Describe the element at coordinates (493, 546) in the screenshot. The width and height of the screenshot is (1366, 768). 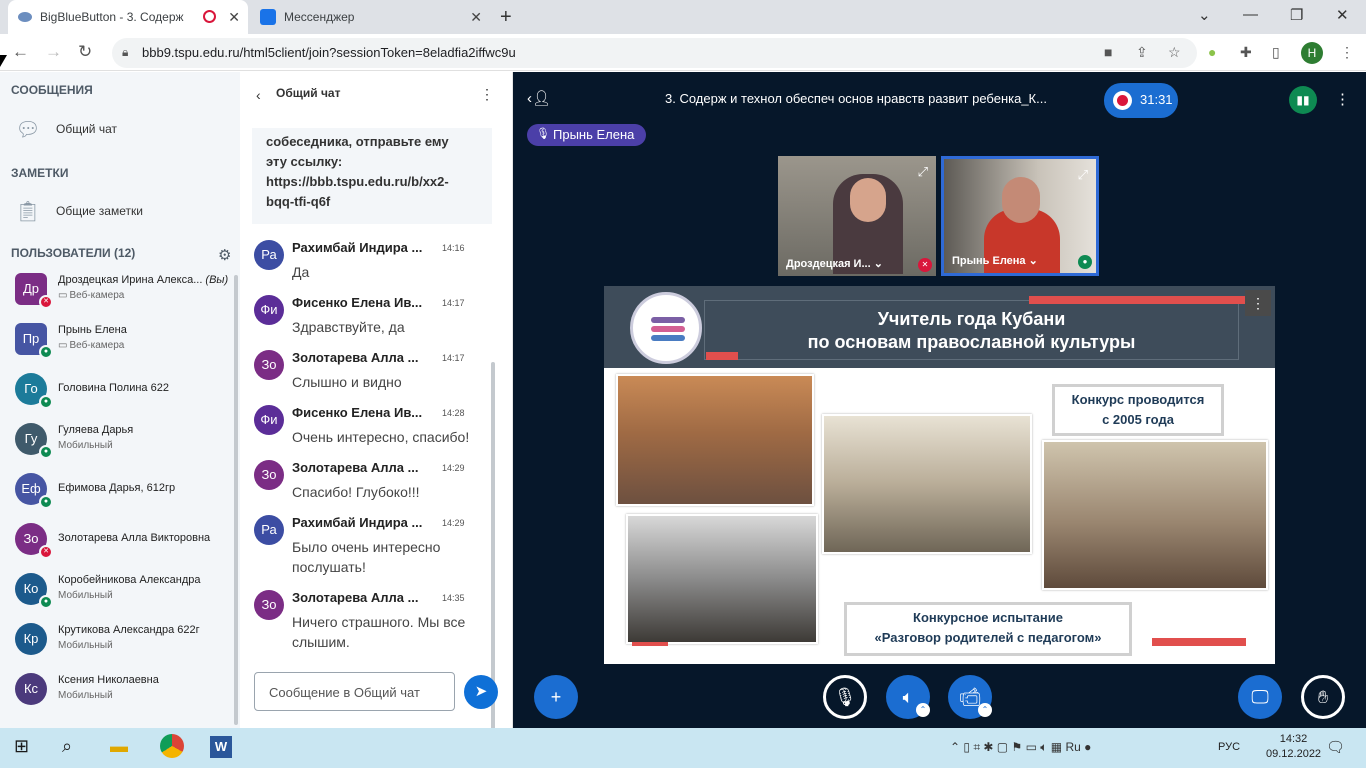
I see `chat-scrollbar` at that location.